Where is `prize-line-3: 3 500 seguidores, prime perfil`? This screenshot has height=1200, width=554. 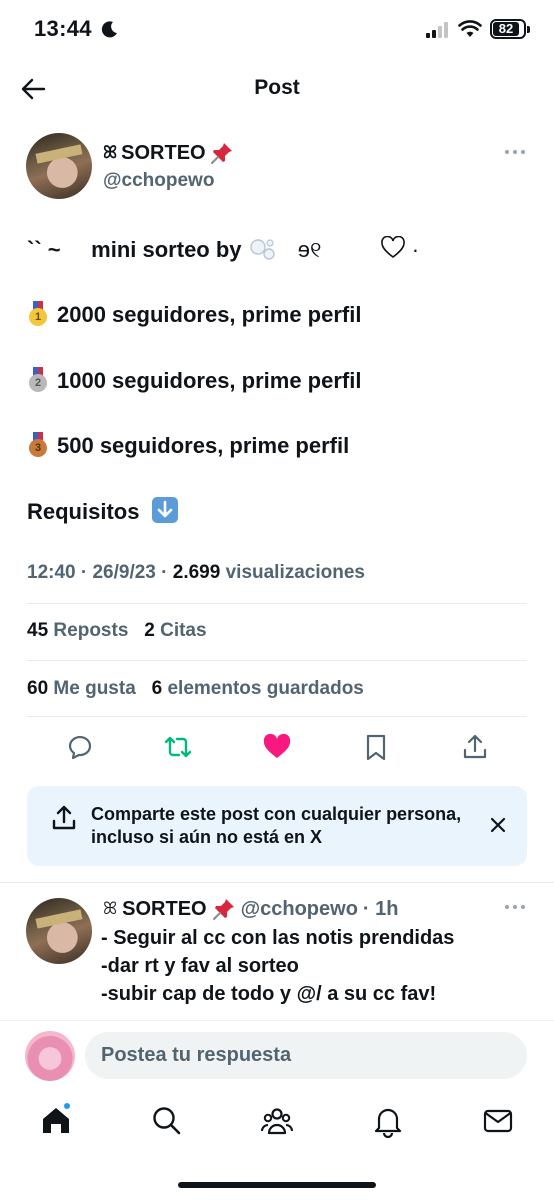 prize-line-3: 3 500 seguidores, prime perfil is located at coordinates (188, 445).